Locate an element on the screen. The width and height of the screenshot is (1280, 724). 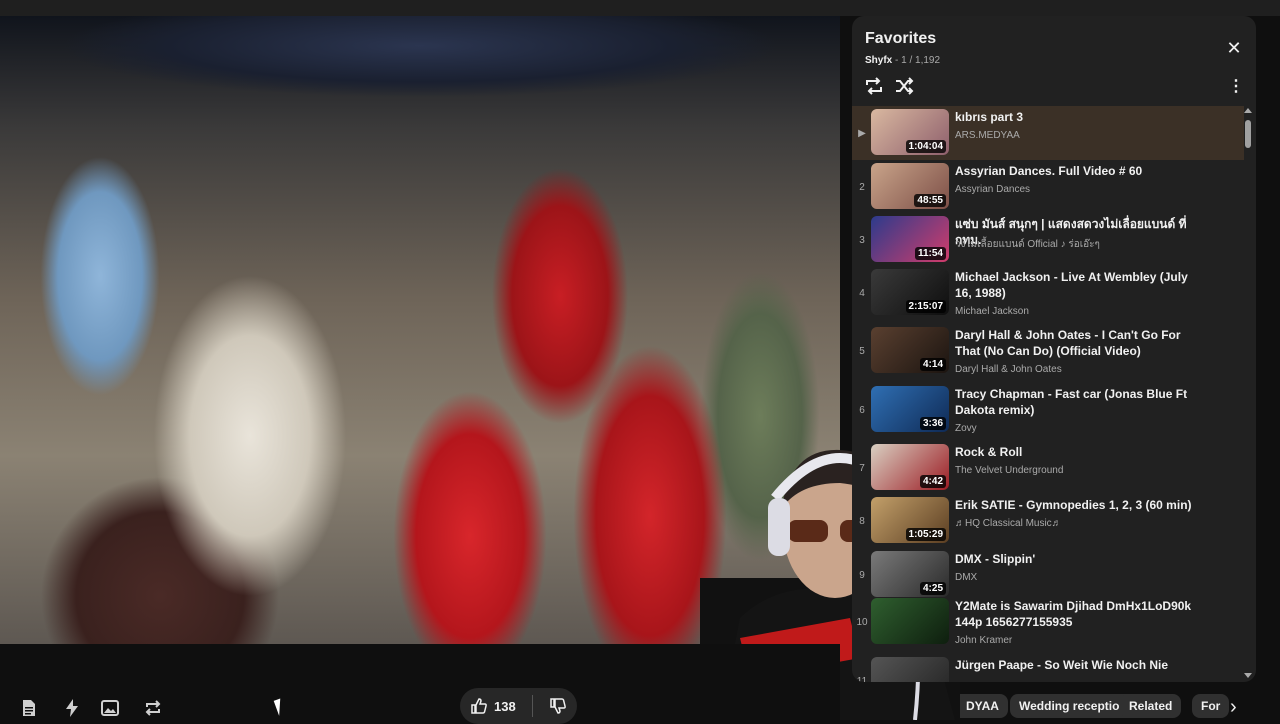
top-bar is located at coordinates (640, 8).